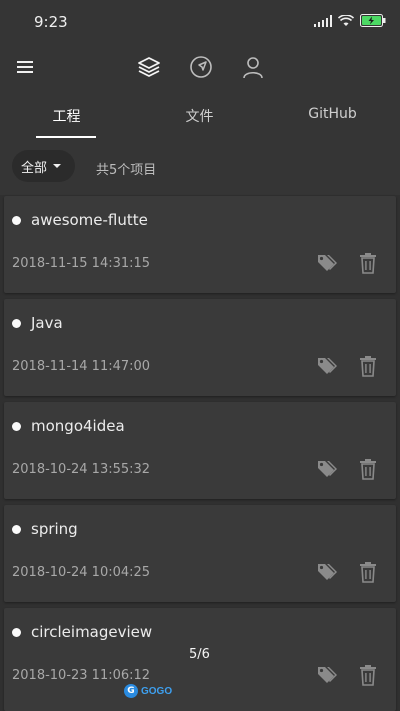 This screenshot has height=711, width=400. What do you see at coordinates (323, 21) in the screenshot?
I see `signal-icon` at bounding box center [323, 21].